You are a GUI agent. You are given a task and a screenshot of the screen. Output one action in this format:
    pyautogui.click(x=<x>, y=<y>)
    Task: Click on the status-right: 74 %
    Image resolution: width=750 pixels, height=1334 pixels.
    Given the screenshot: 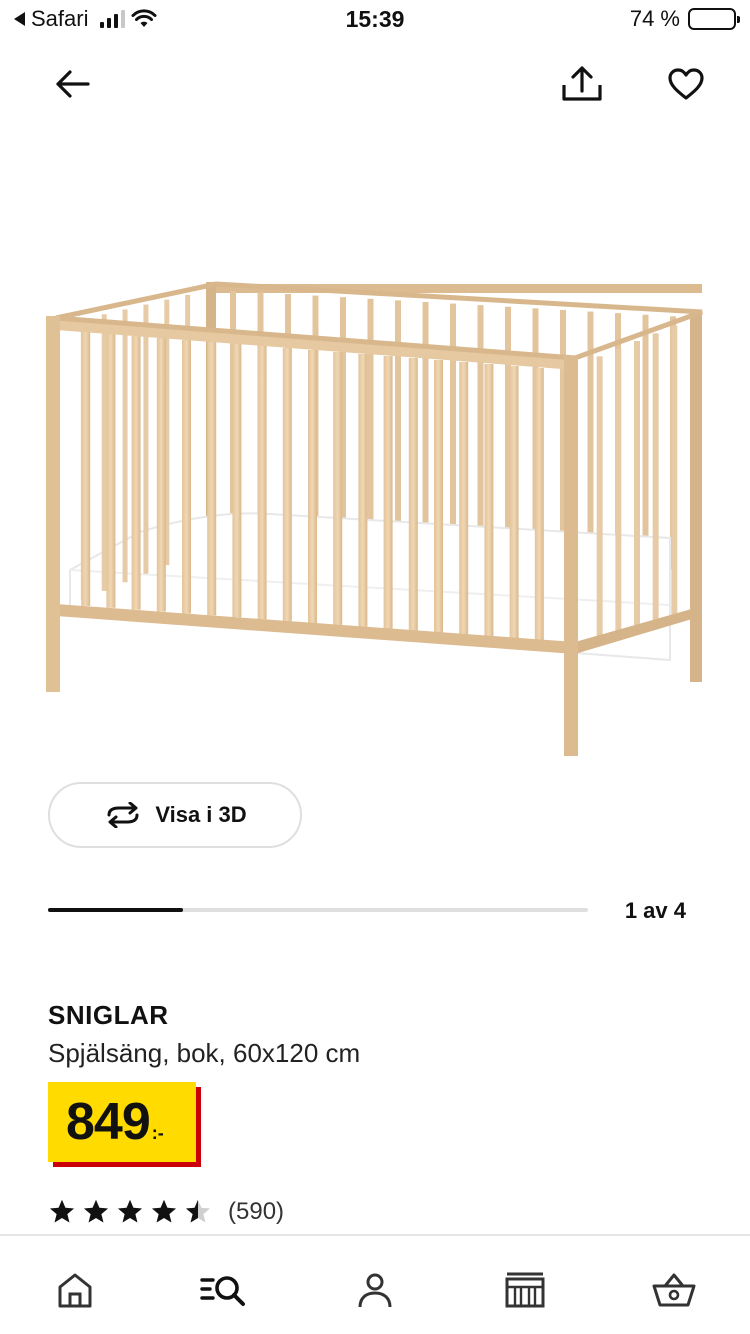 What is the action you would take?
    pyautogui.click(x=684, y=19)
    